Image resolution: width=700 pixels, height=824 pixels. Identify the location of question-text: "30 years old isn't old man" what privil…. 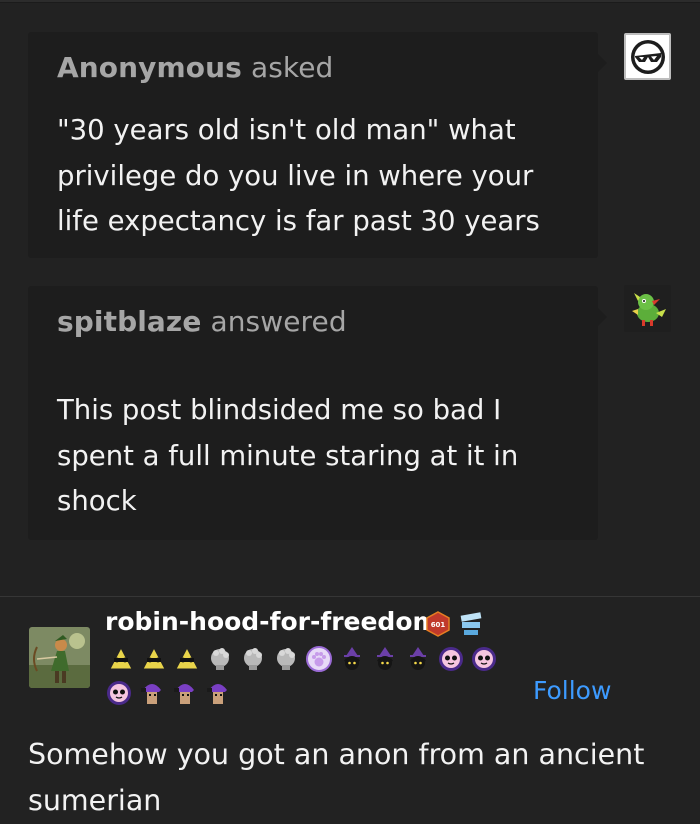
(298, 175).